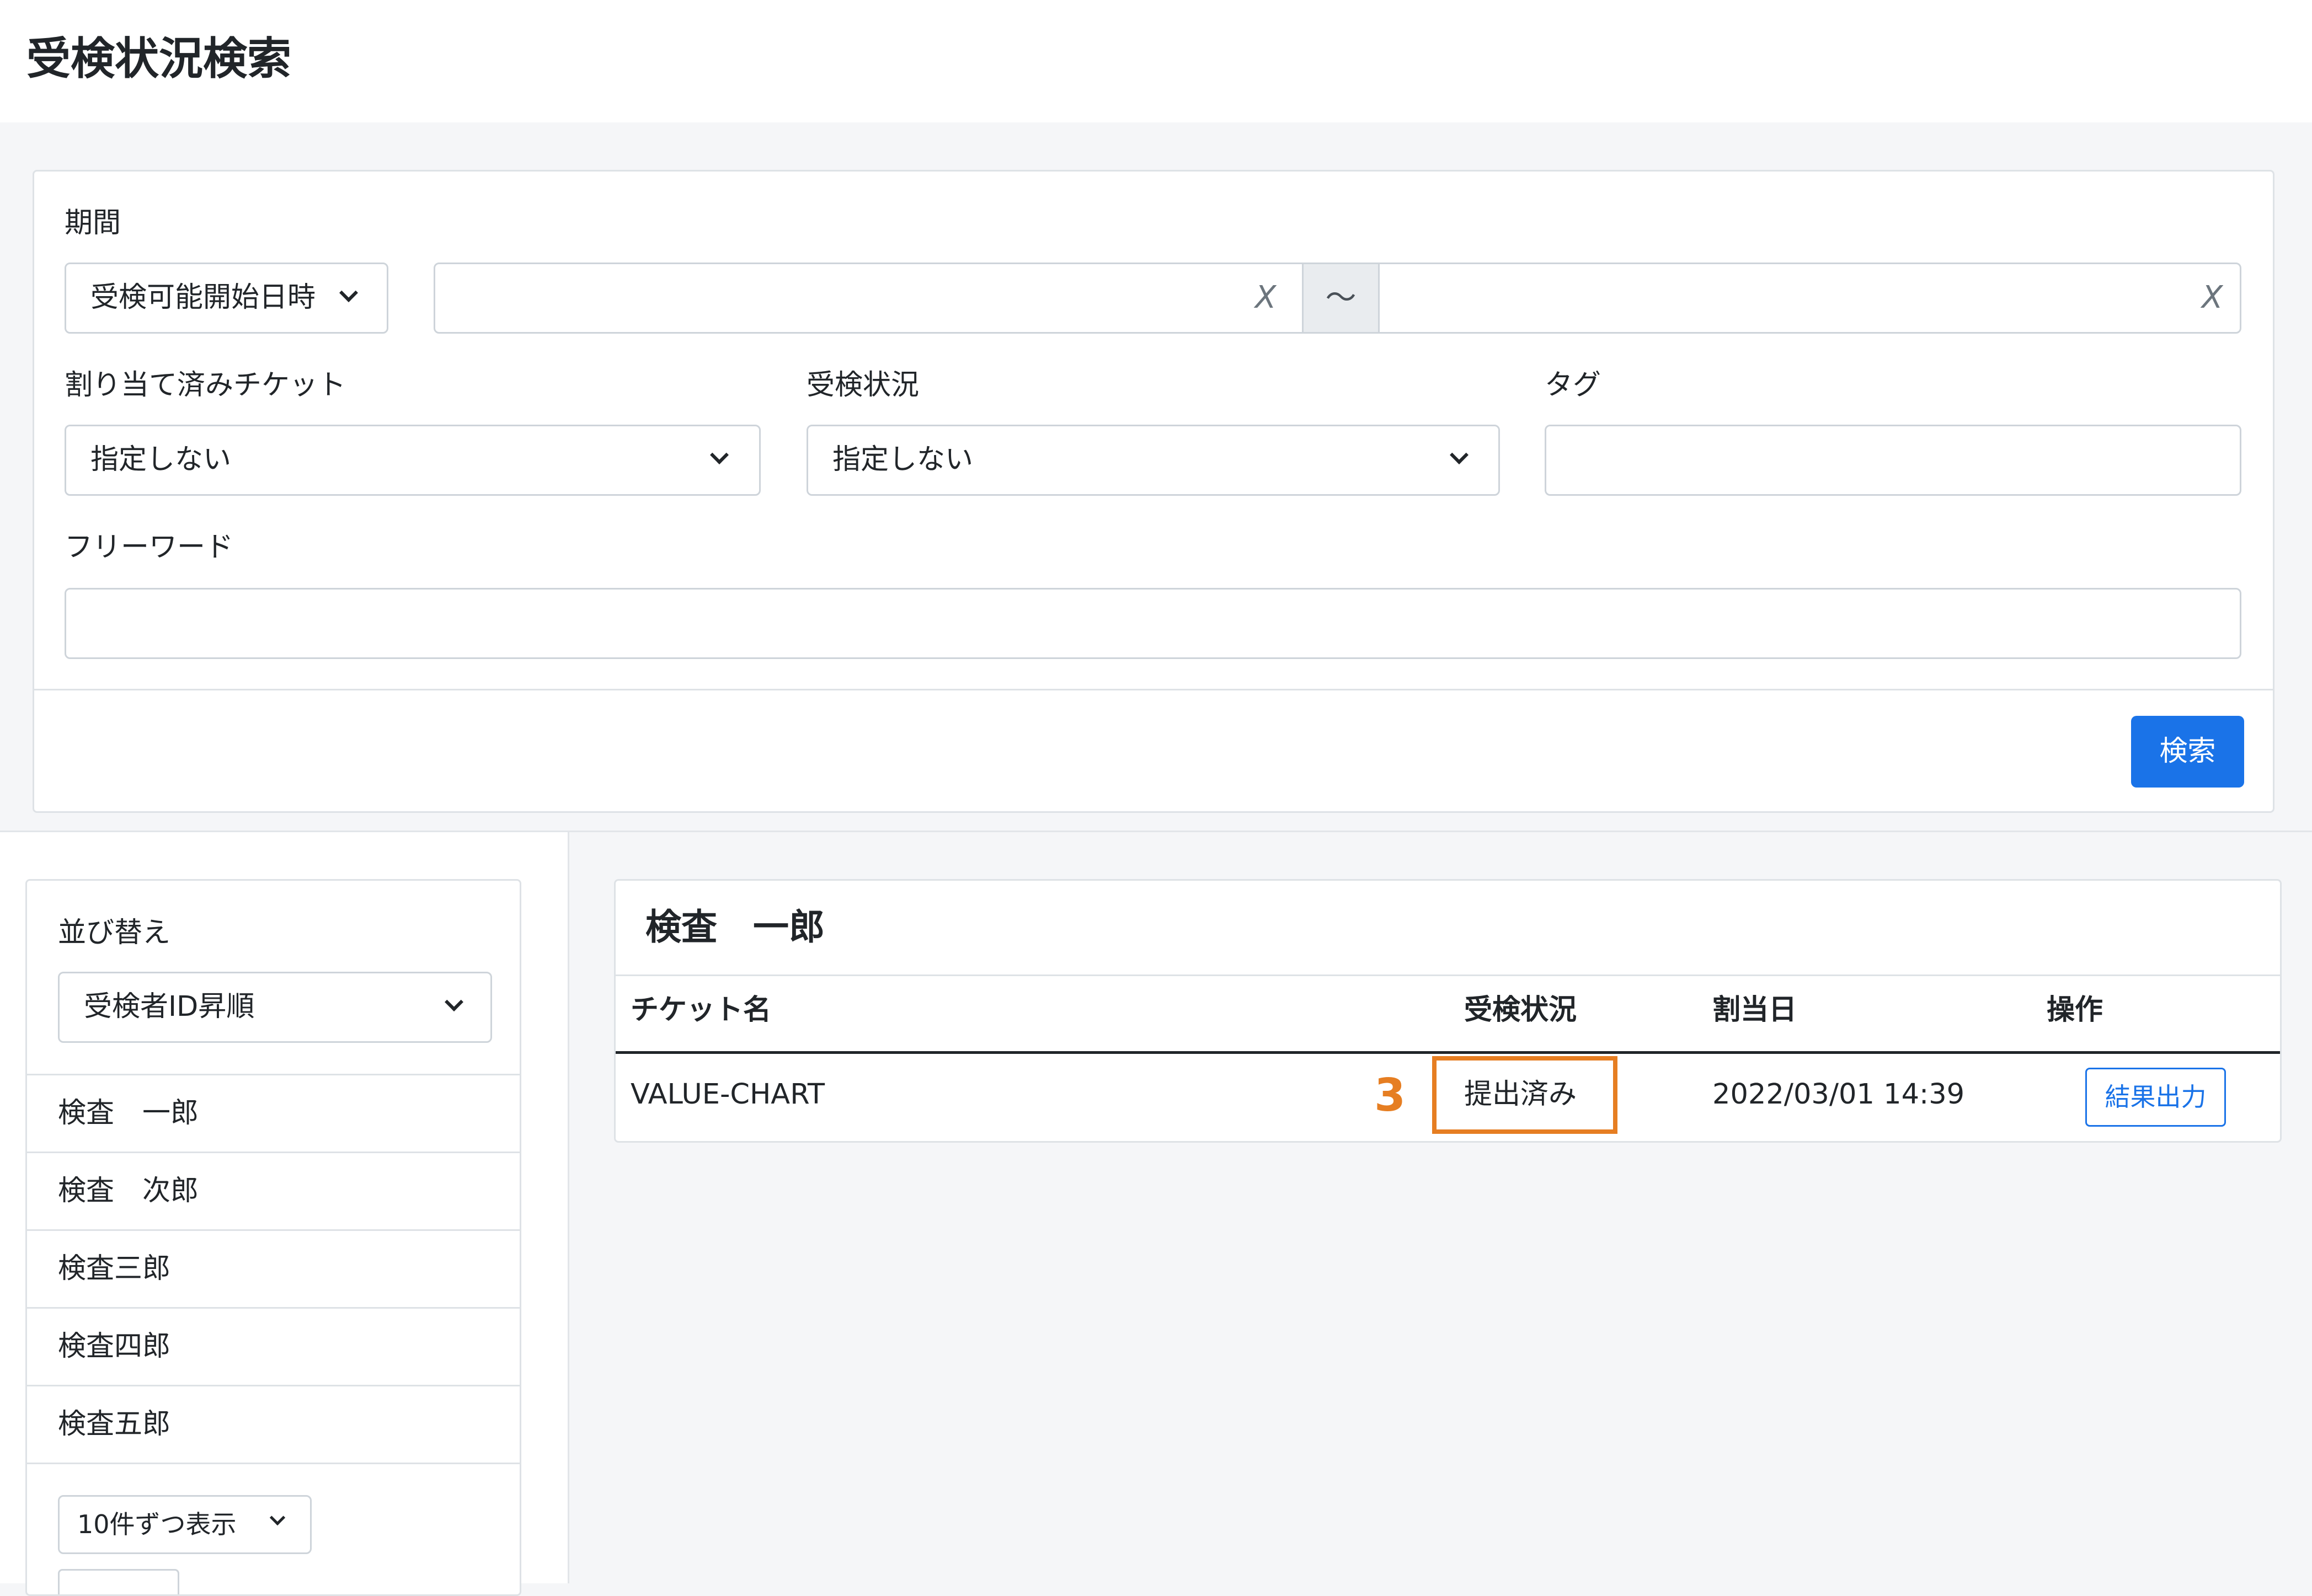 The height and width of the screenshot is (1596, 2312). What do you see at coordinates (728, 1094) in the screenshot?
I see `ticket-name: VALUE-CHART` at bounding box center [728, 1094].